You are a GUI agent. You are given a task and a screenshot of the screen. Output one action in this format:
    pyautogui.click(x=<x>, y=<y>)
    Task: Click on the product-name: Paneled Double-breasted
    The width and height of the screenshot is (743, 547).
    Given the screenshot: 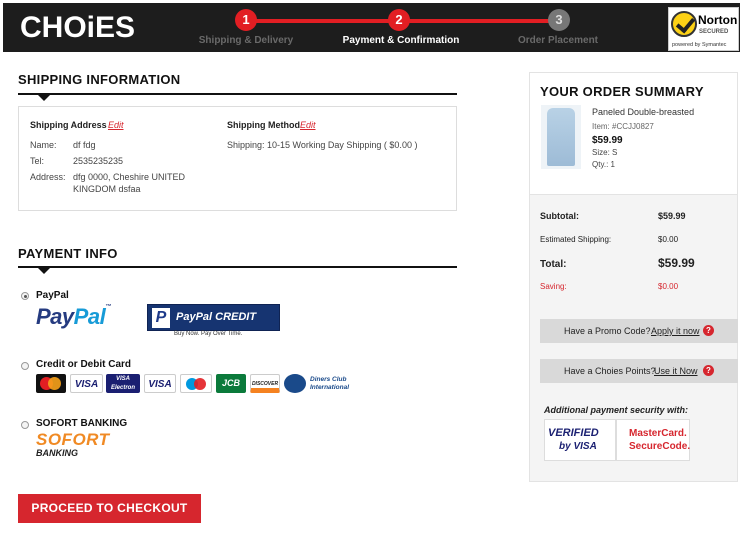 What is the action you would take?
    pyautogui.click(x=643, y=112)
    